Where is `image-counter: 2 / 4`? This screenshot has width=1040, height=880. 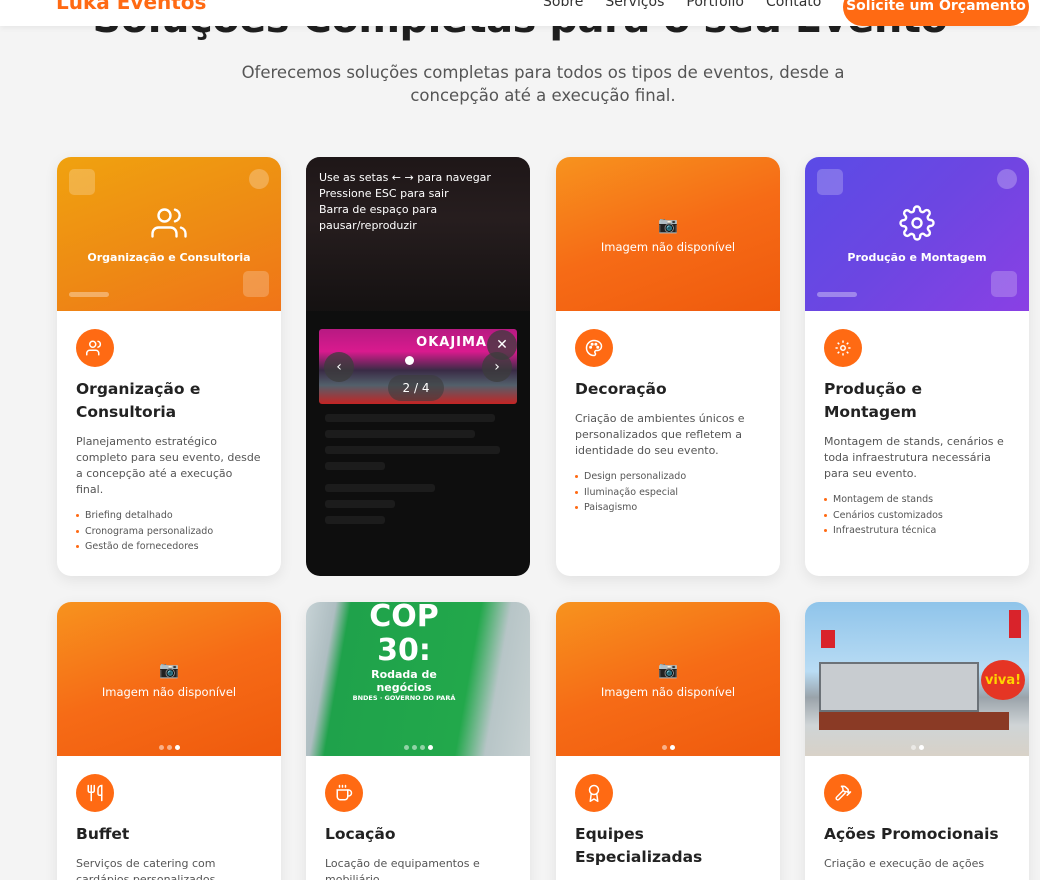 image-counter: 2 / 4 is located at coordinates (416, 388).